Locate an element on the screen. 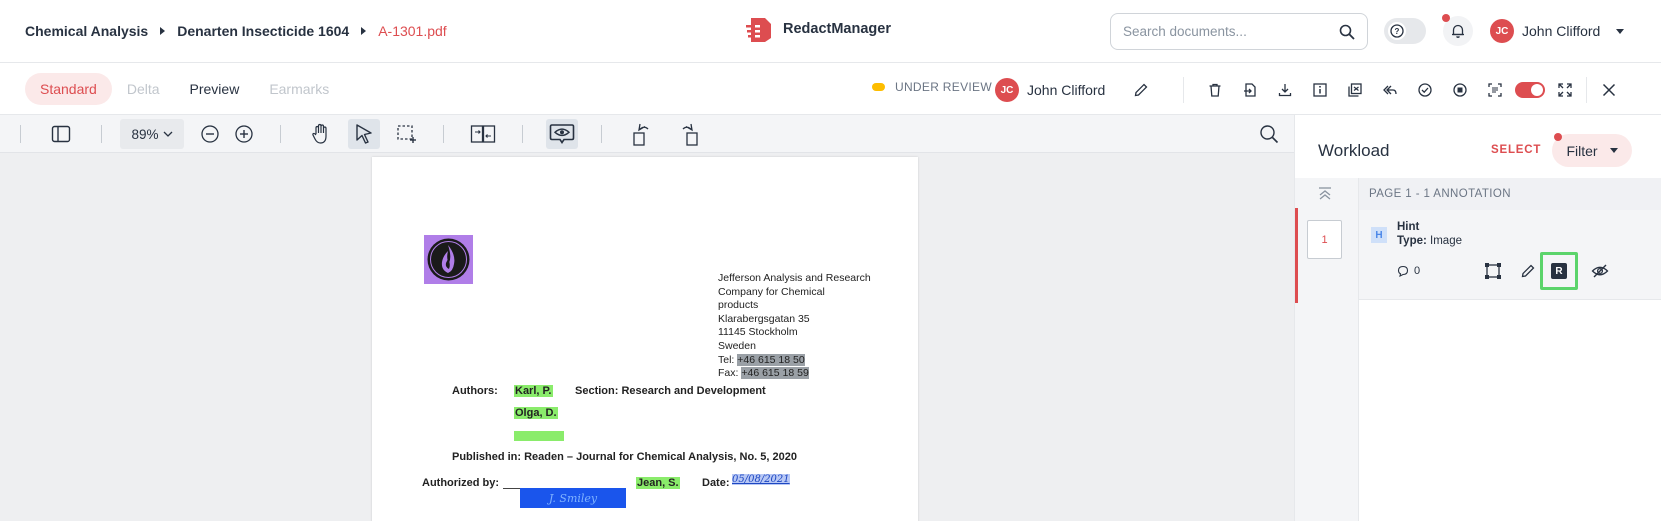 The image size is (1661, 521). address-line: Jefferson Analysis and Research is located at coordinates (794, 278).